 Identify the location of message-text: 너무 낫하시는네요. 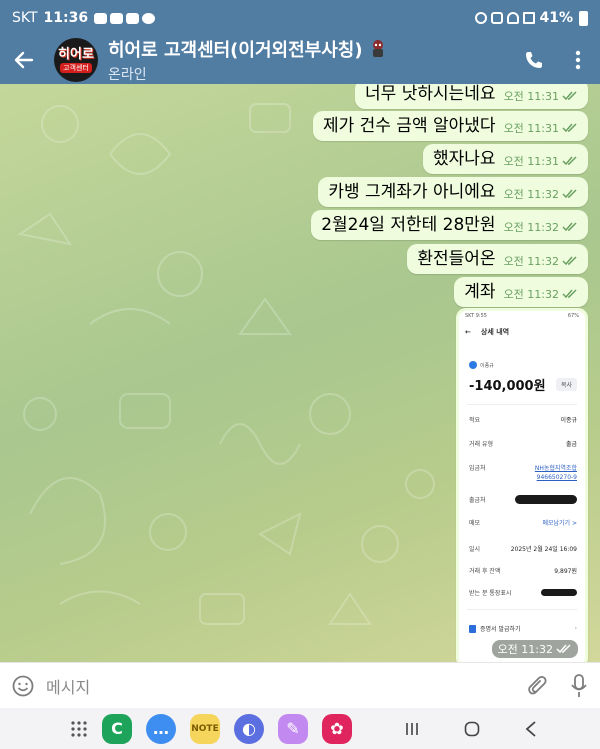
(430, 94).